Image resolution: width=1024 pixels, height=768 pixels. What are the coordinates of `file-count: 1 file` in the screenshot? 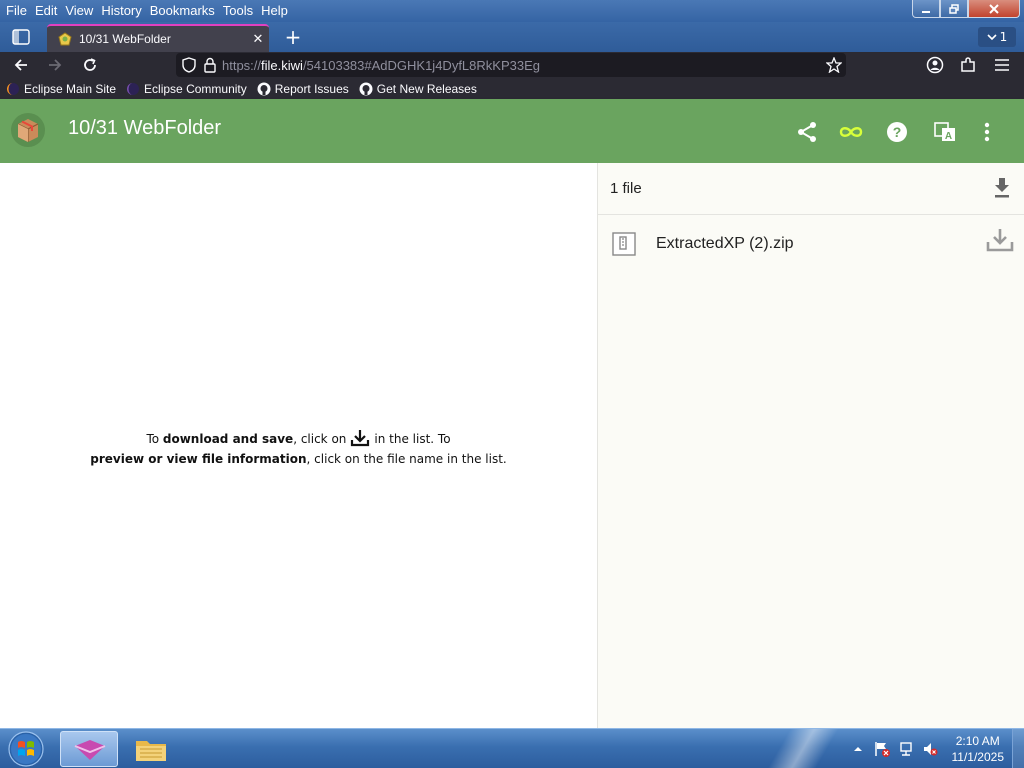 It's located at (626, 188).